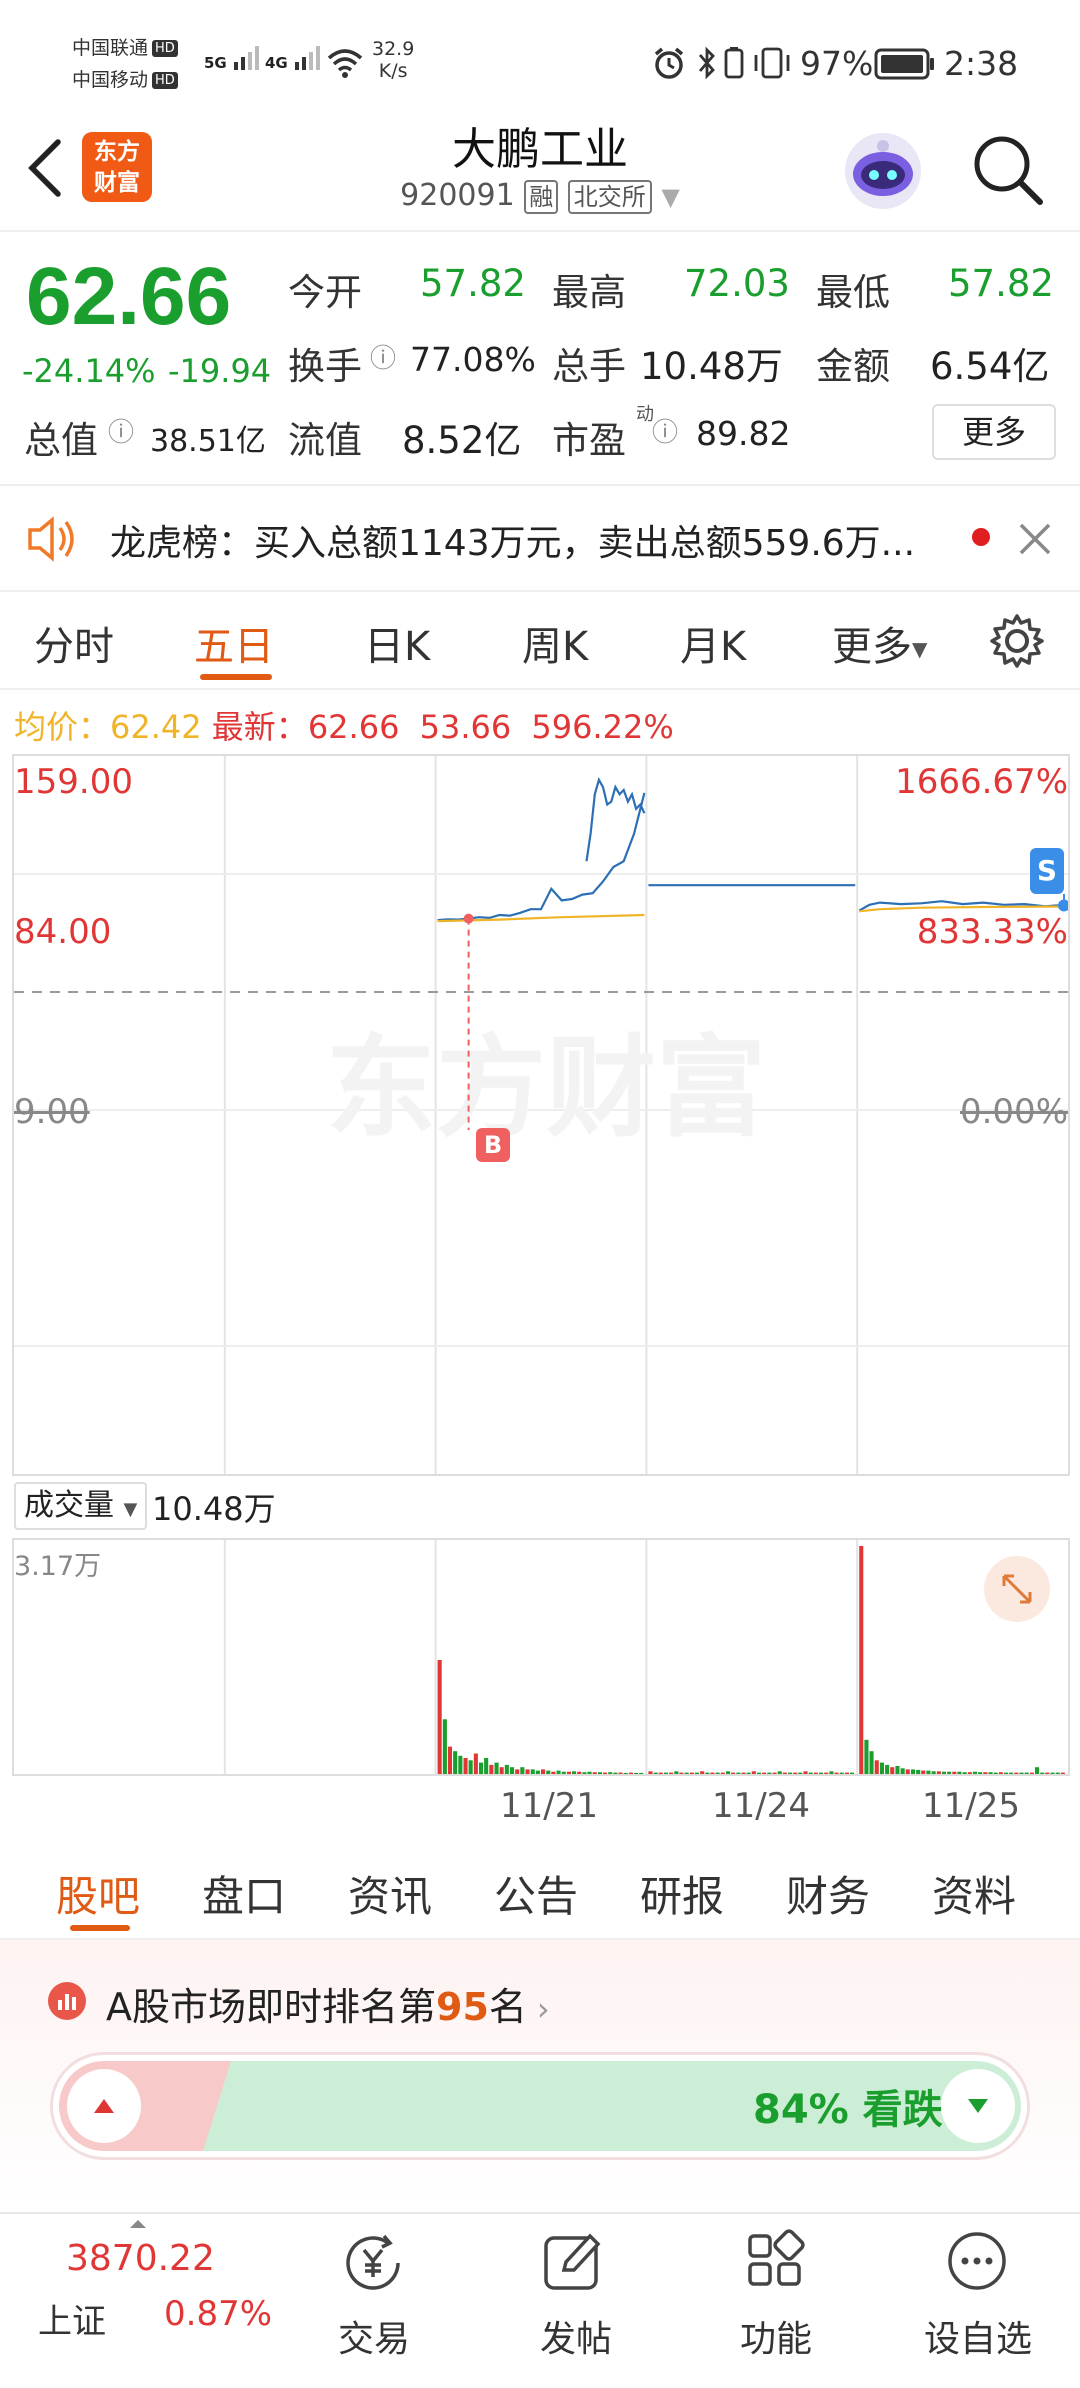  Describe the element at coordinates (540, 2300) in the screenshot. I see `bottom-nav: 3870.22 上证 0.87% 交易 发帖 功能 设自选` at that location.